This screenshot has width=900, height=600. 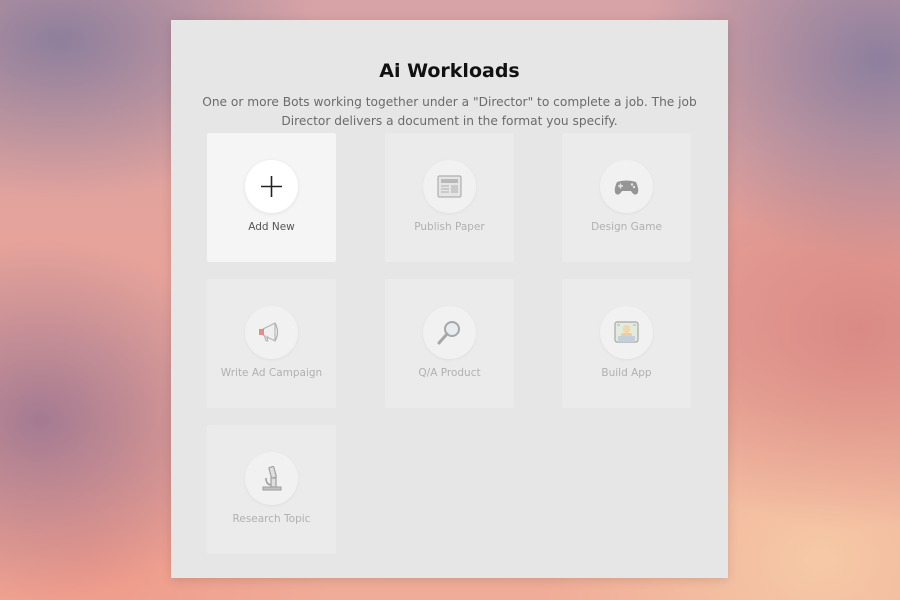 I want to click on card-label: Q/A Product, so click(x=449, y=373).